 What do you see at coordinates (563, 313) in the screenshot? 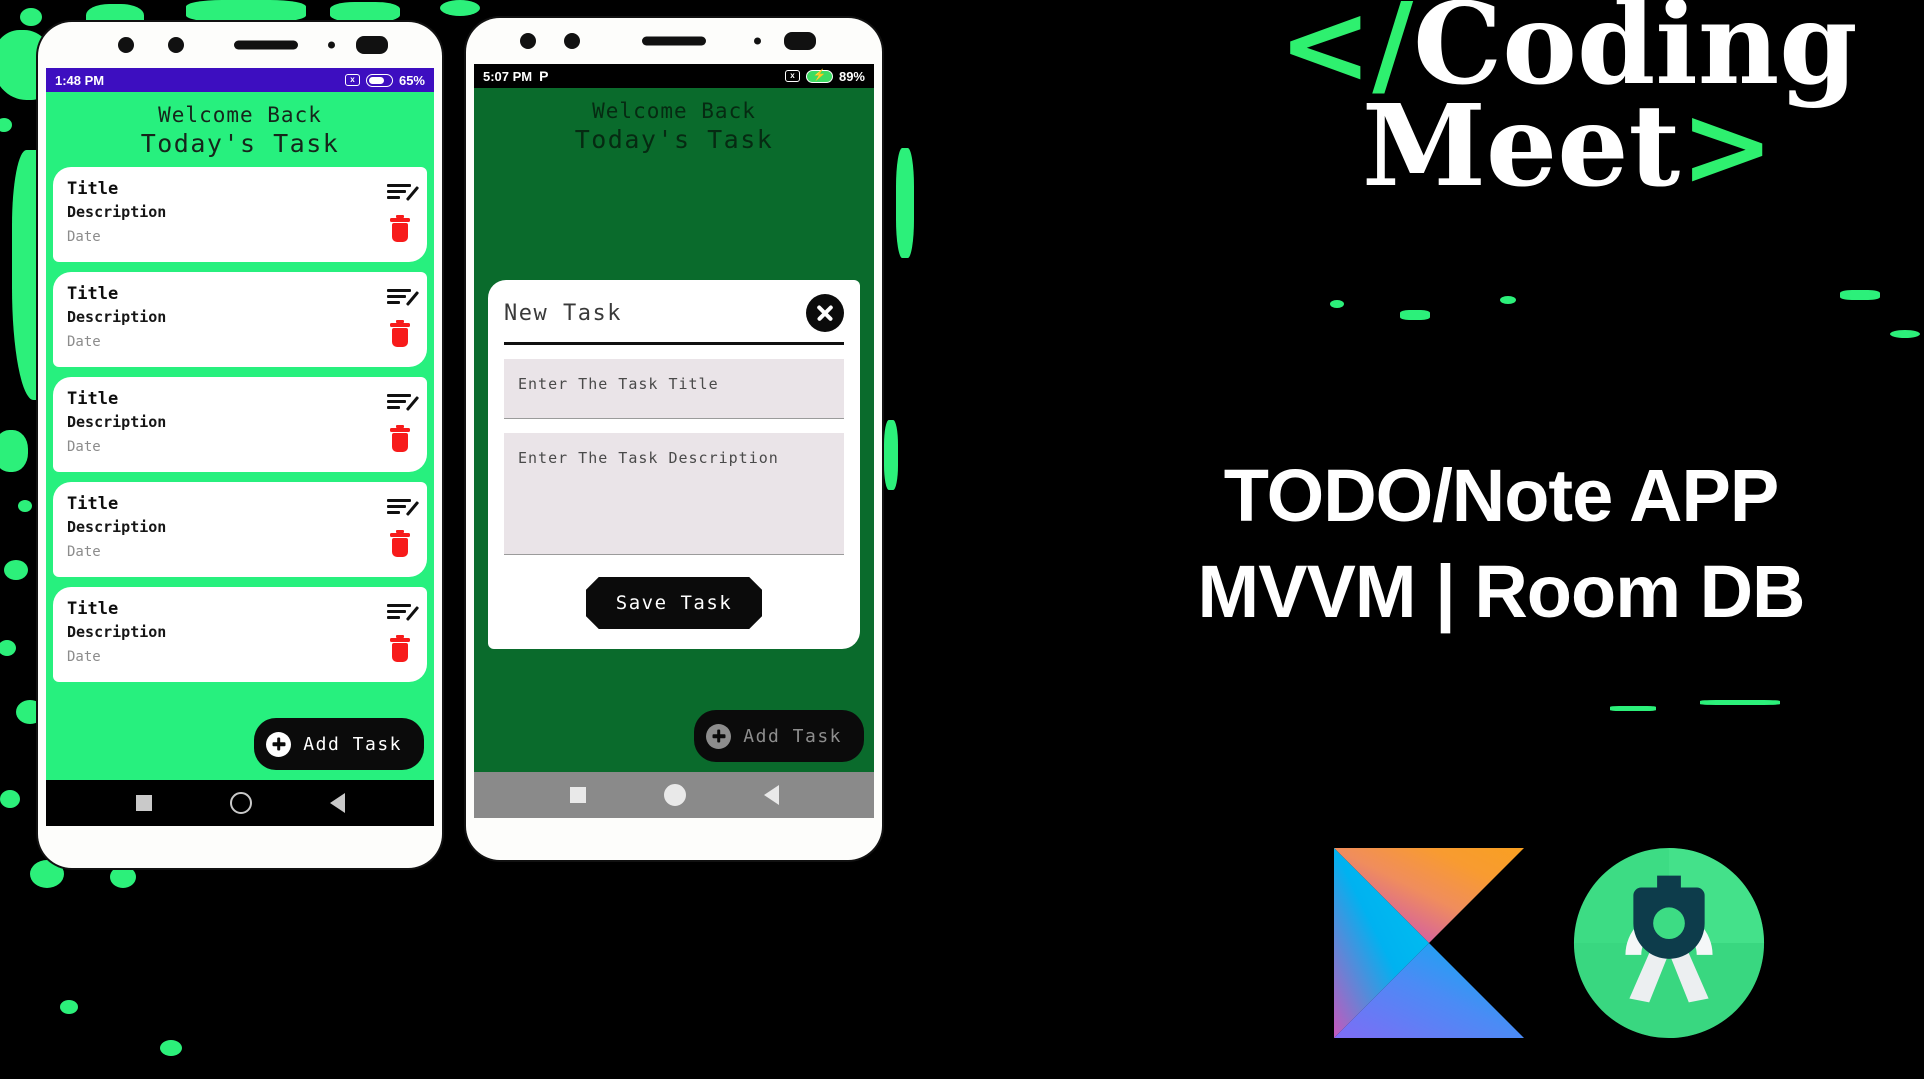
I see `dialog-title: New Task` at bounding box center [563, 313].